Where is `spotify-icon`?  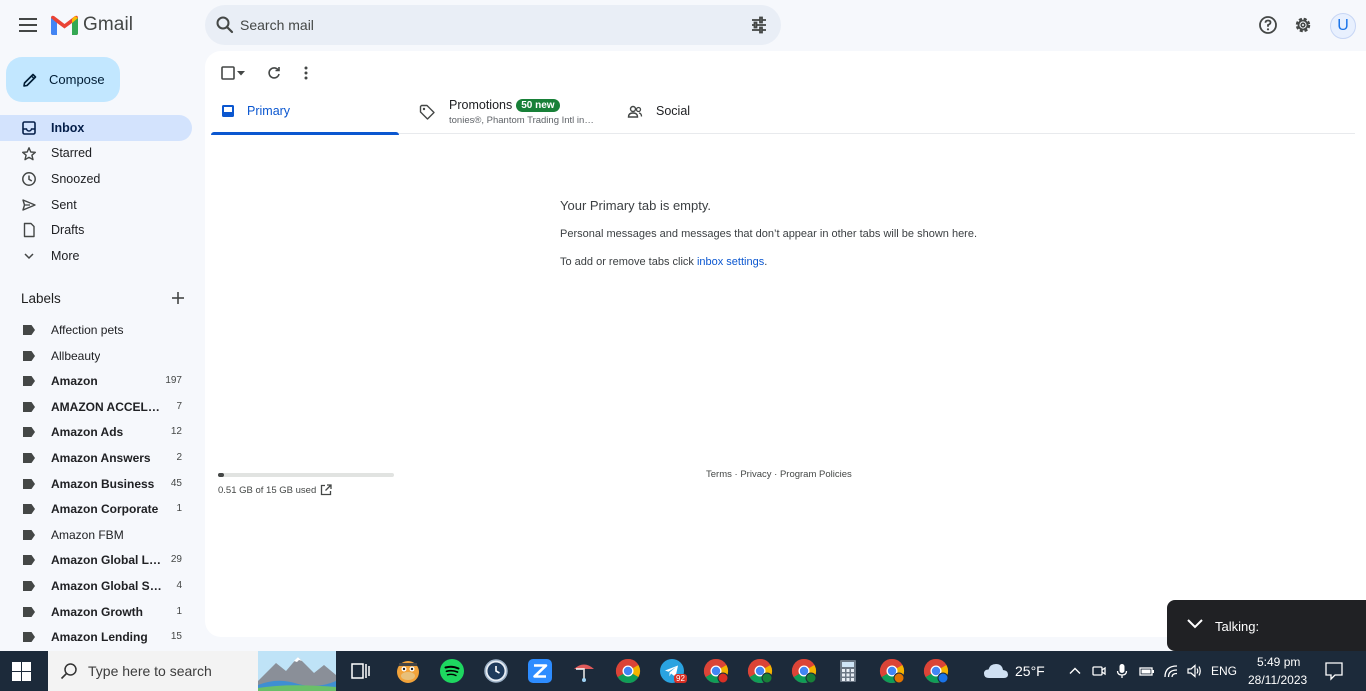
spotify-icon is located at coordinates (452, 671).